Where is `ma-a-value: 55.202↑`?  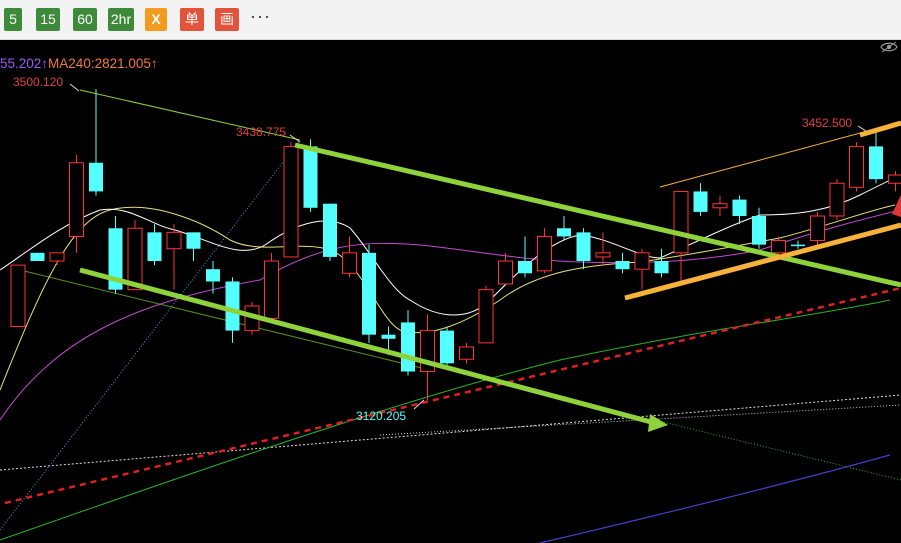
ma-a-value: 55.202↑ is located at coordinates (24, 63).